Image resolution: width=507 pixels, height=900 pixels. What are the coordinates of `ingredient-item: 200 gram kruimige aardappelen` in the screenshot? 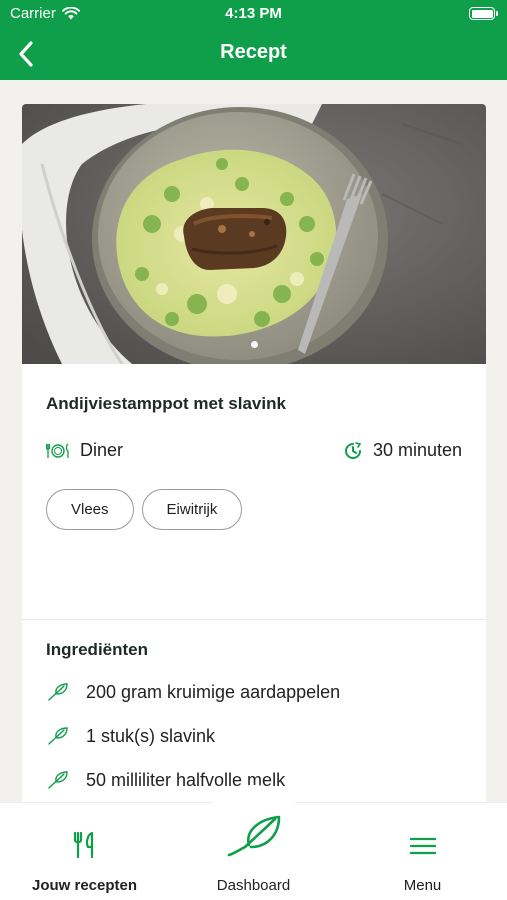 It's located at (254, 692).